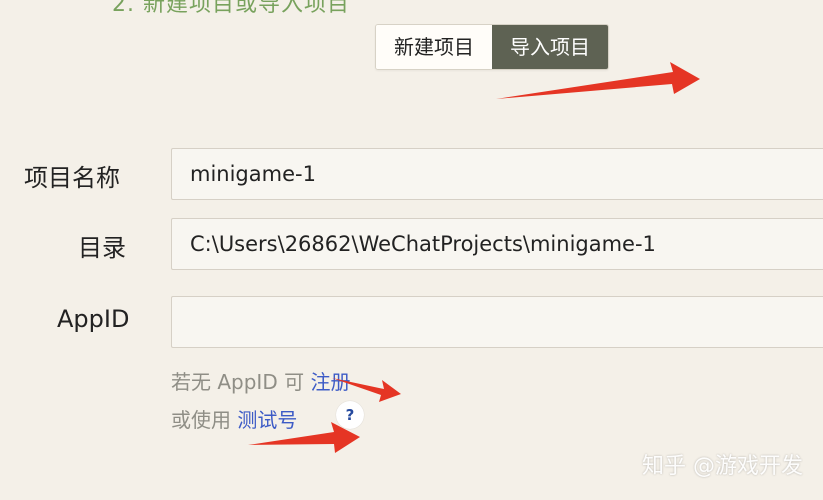 The image size is (823, 500). Describe the element at coordinates (722, 466) in the screenshot. I see `zhihu-watermark: 知乎 @游戏开发` at that location.